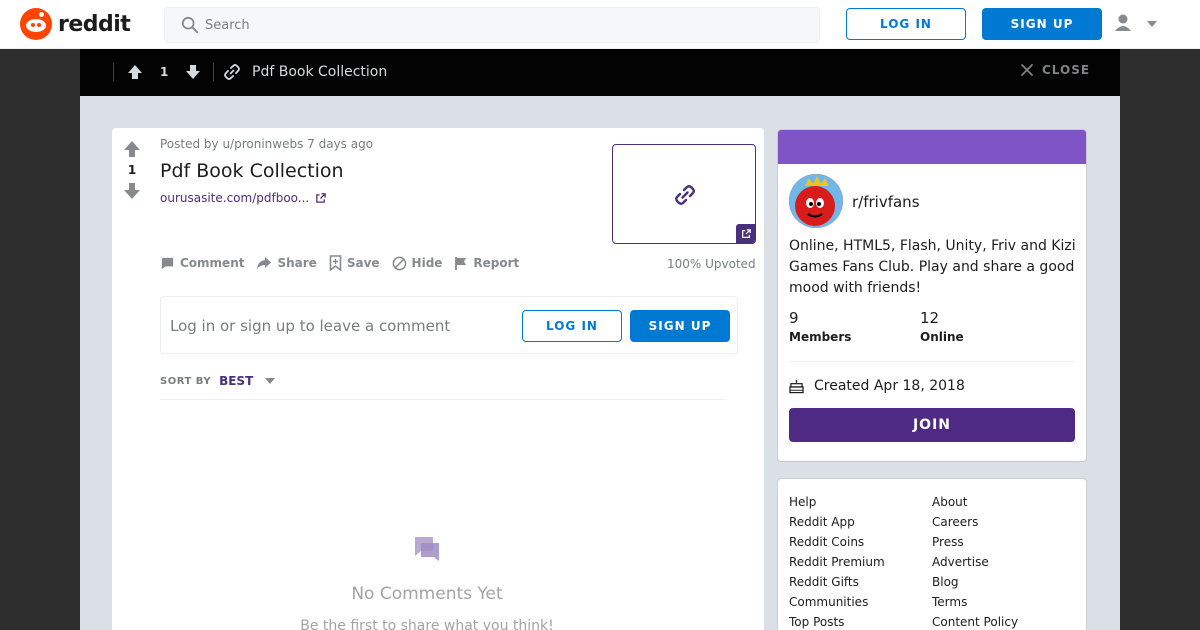  What do you see at coordinates (975, 621) in the screenshot?
I see `footer-link-content-policy: Content Policy` at bounding box center [975, 621].